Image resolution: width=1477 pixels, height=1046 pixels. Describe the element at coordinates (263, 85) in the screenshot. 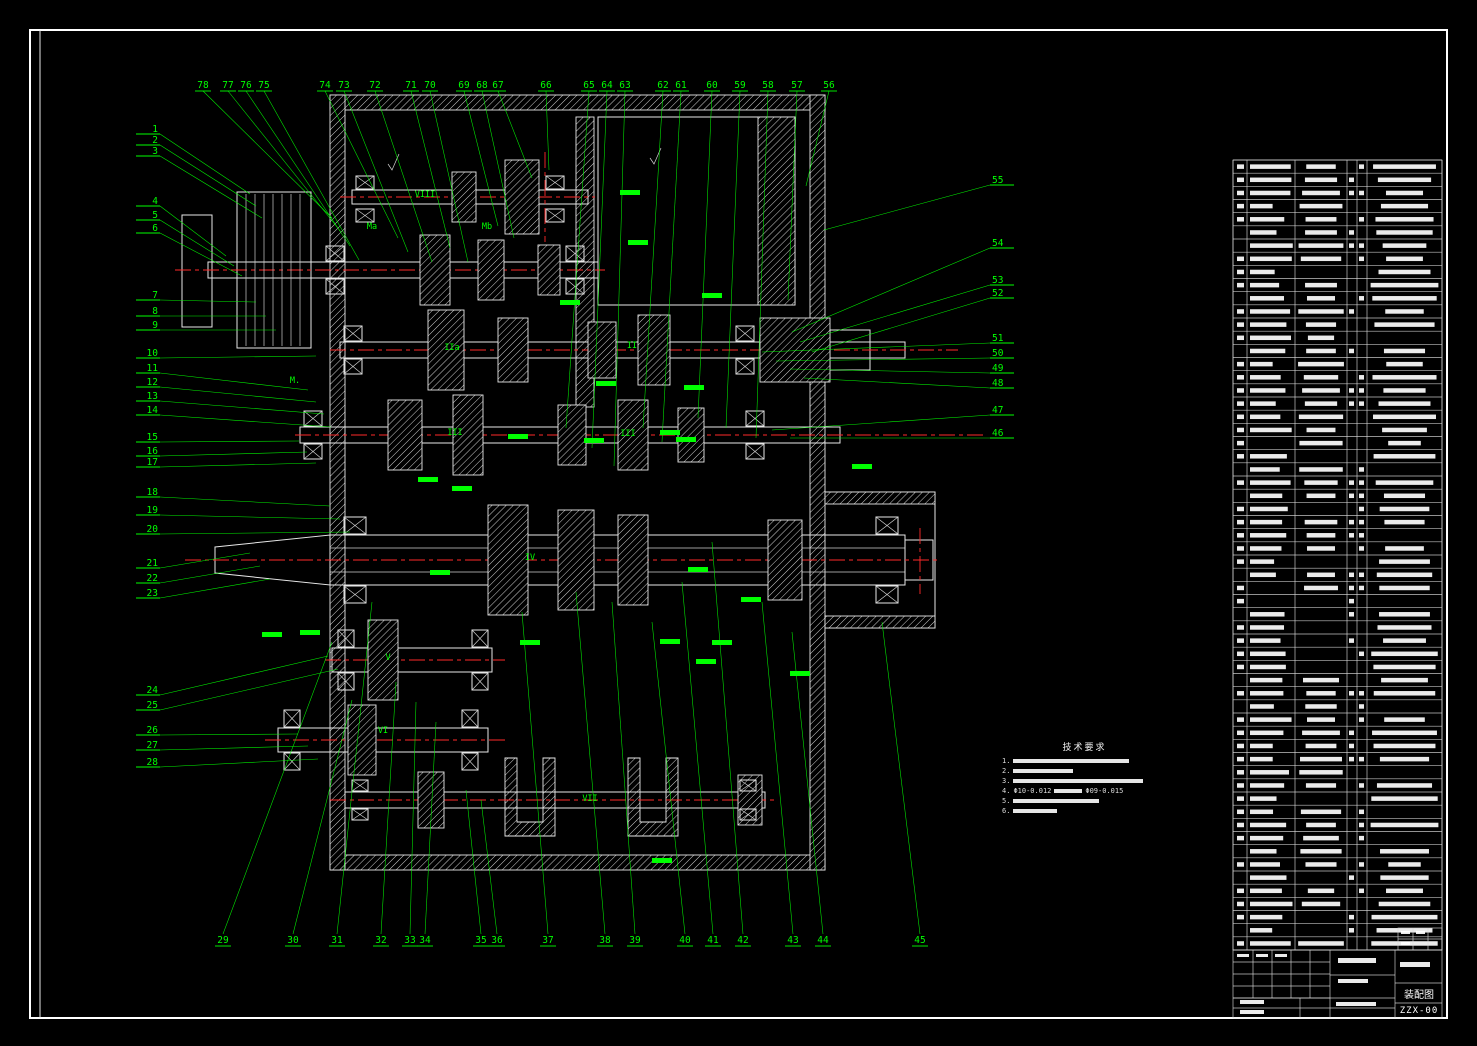

I see `part-number-label: 75` at that location.